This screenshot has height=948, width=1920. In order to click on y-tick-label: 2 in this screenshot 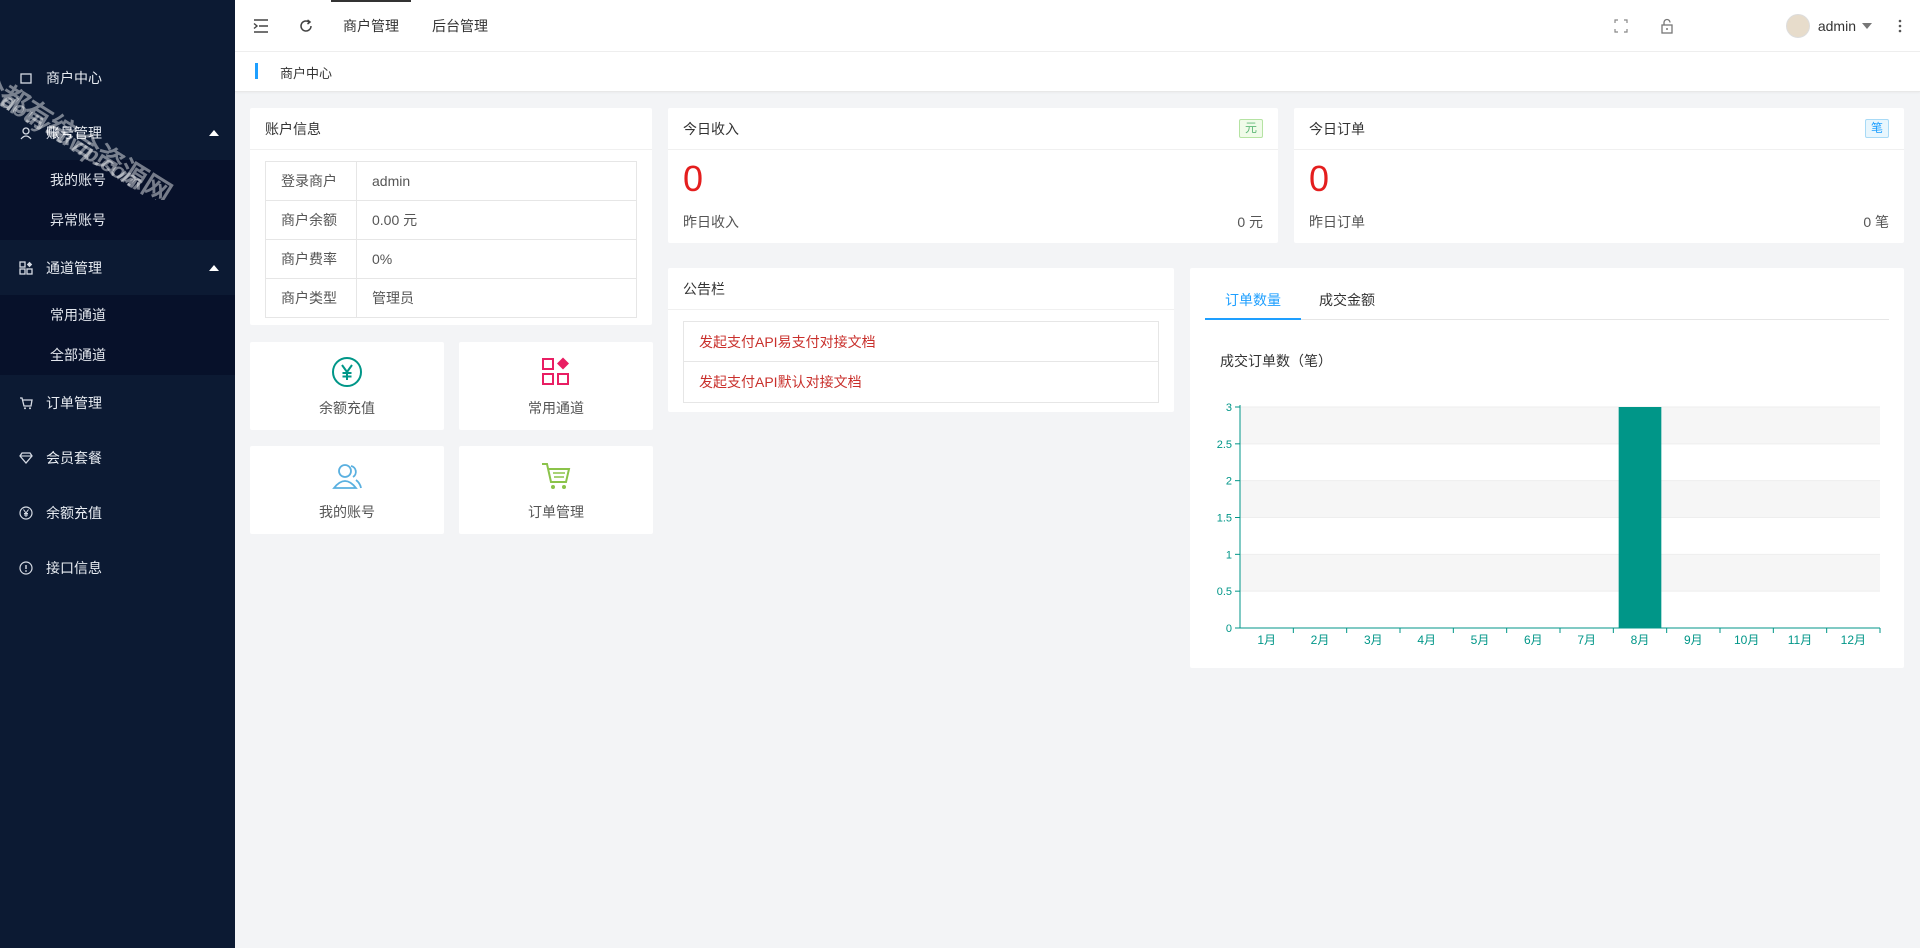, I will do `click(1229, 482)`.